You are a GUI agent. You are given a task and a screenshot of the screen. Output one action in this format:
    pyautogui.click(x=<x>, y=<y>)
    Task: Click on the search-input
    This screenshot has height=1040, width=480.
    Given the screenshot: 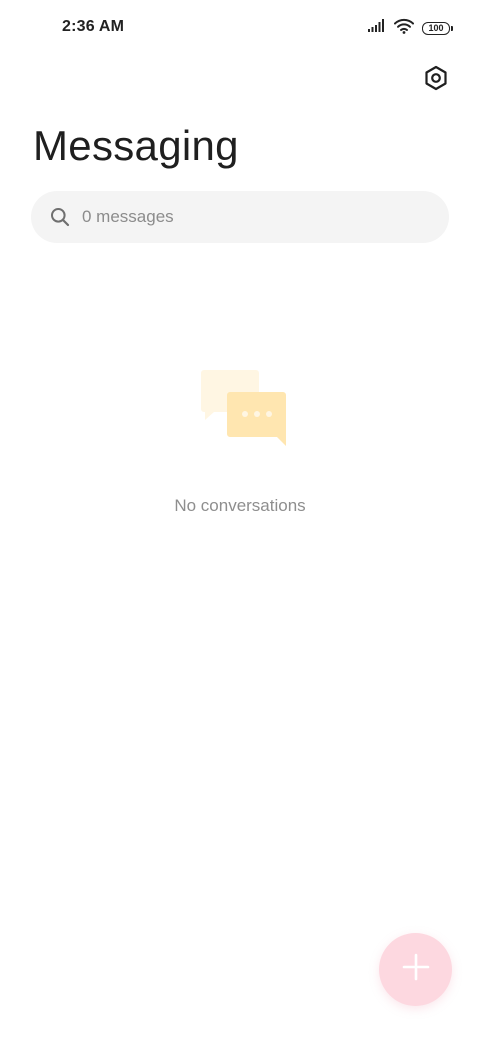 What is the action you would take?
    pyautogui.click(x=242, y=217)
    